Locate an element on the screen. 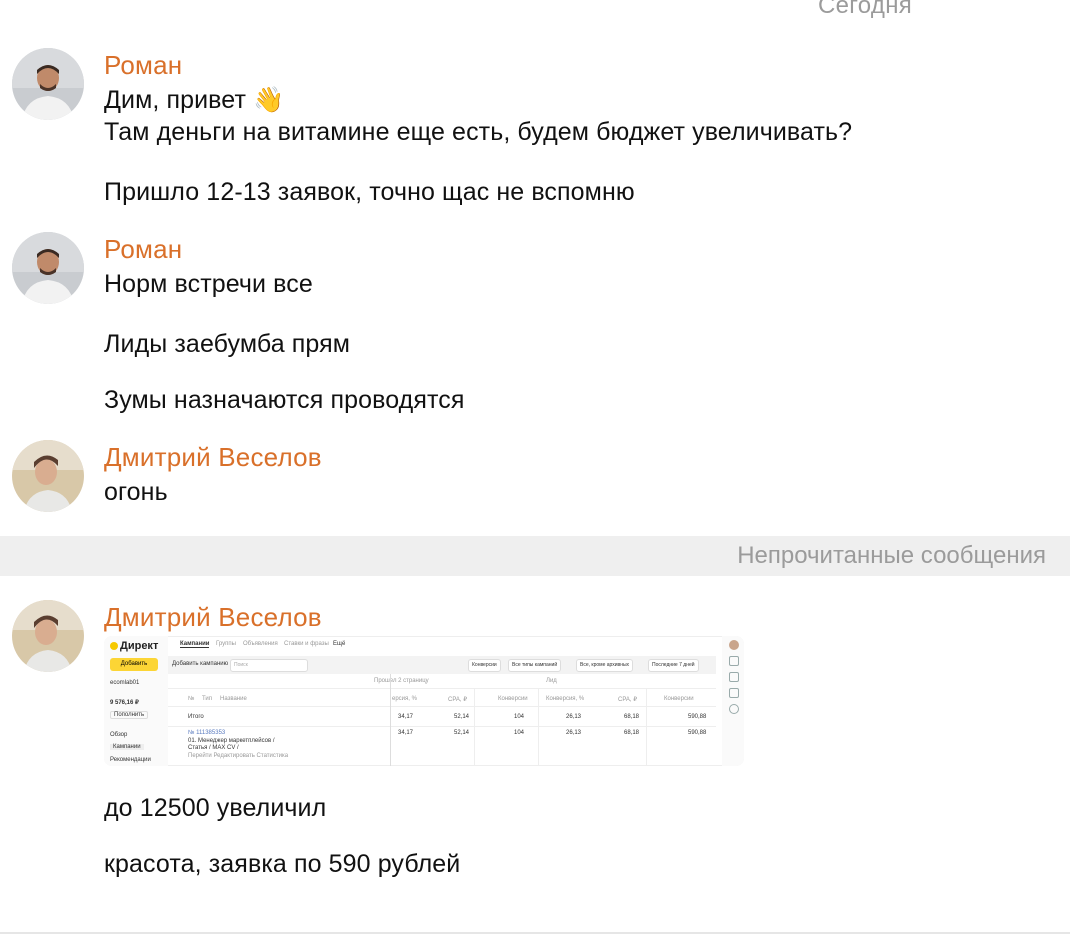  screenshot-filter: Конверсии is located at coordinates (484, 665).